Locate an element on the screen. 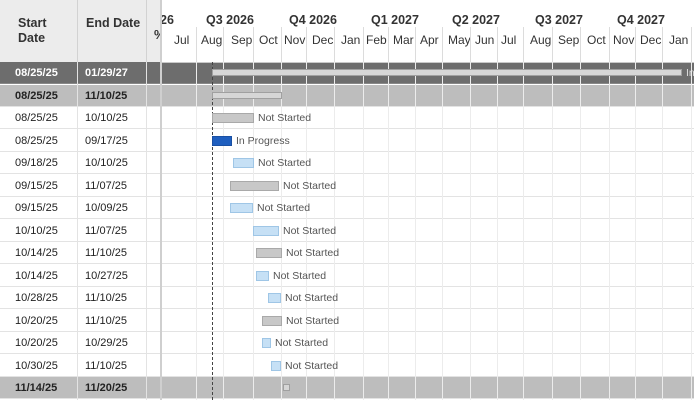 Image resolution: width=694 pixels, height=400 pixels. start-date-cell: 11/14/25 is located at coordinates (42, 388).